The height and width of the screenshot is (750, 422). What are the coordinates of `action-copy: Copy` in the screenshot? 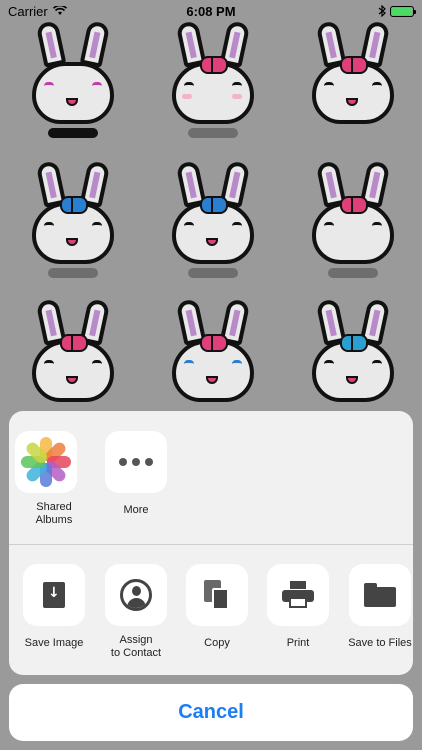 It's located at (217, 607).